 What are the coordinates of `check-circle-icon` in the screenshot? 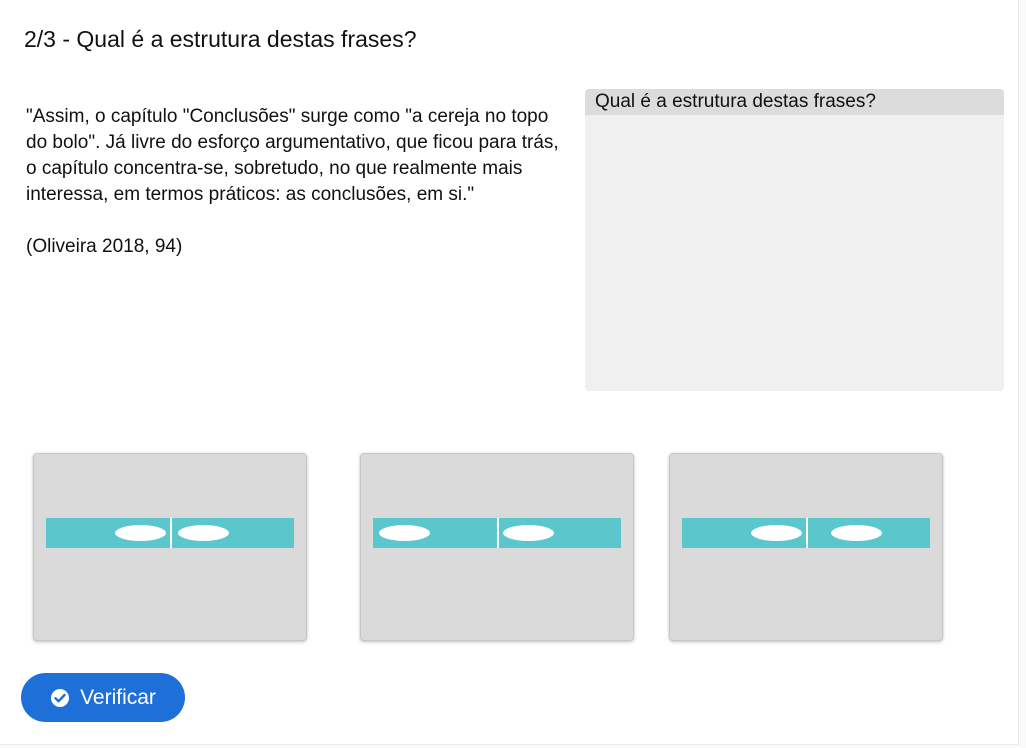 It's located at (60, 698).